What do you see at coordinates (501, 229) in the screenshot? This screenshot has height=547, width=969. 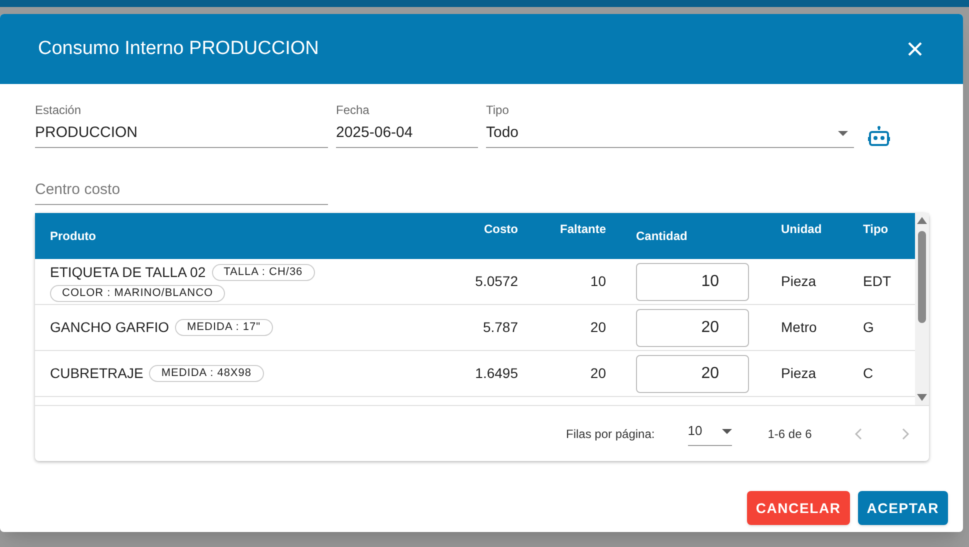 I see `column-header: Costo` at bounding box center [501, 229].